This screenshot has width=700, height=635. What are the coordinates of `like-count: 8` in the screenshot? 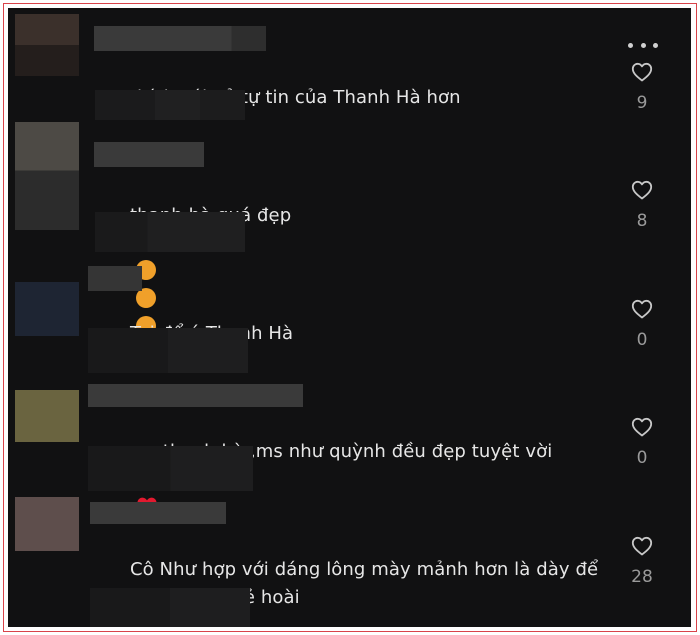 It's located at (642, 221).